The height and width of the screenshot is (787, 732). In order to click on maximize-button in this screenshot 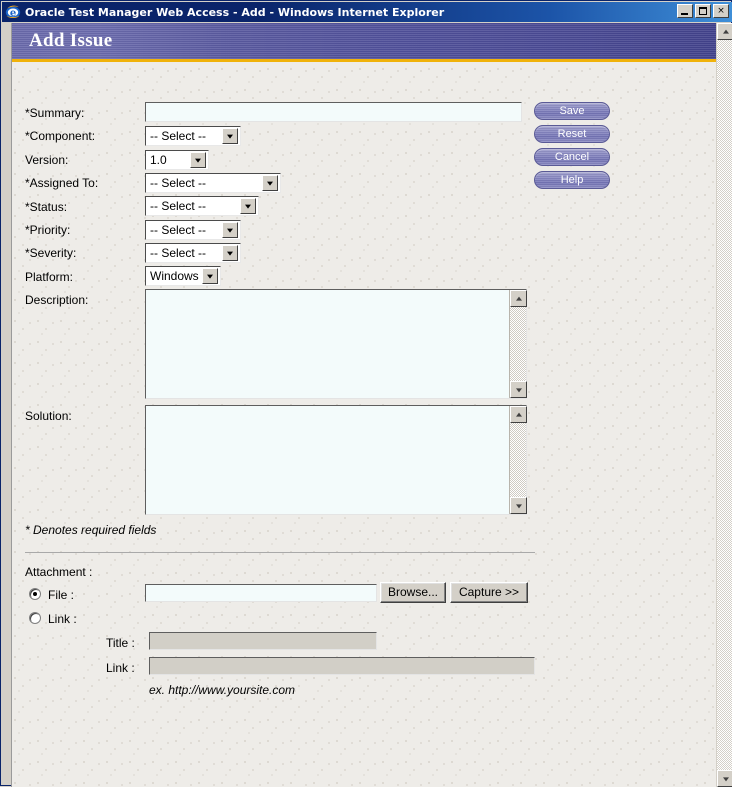, I will do `click(703, 11)`.